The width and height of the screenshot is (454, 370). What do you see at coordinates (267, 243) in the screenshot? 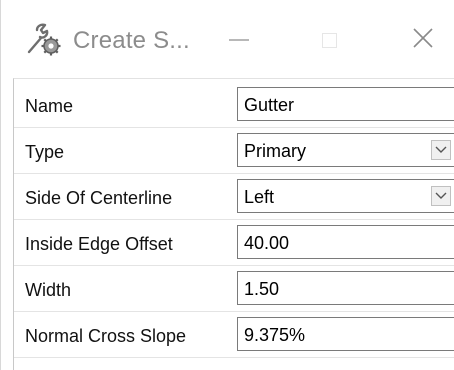
I see `inside-edge-offset-value: 40.00` at bounding box center [267, 243].